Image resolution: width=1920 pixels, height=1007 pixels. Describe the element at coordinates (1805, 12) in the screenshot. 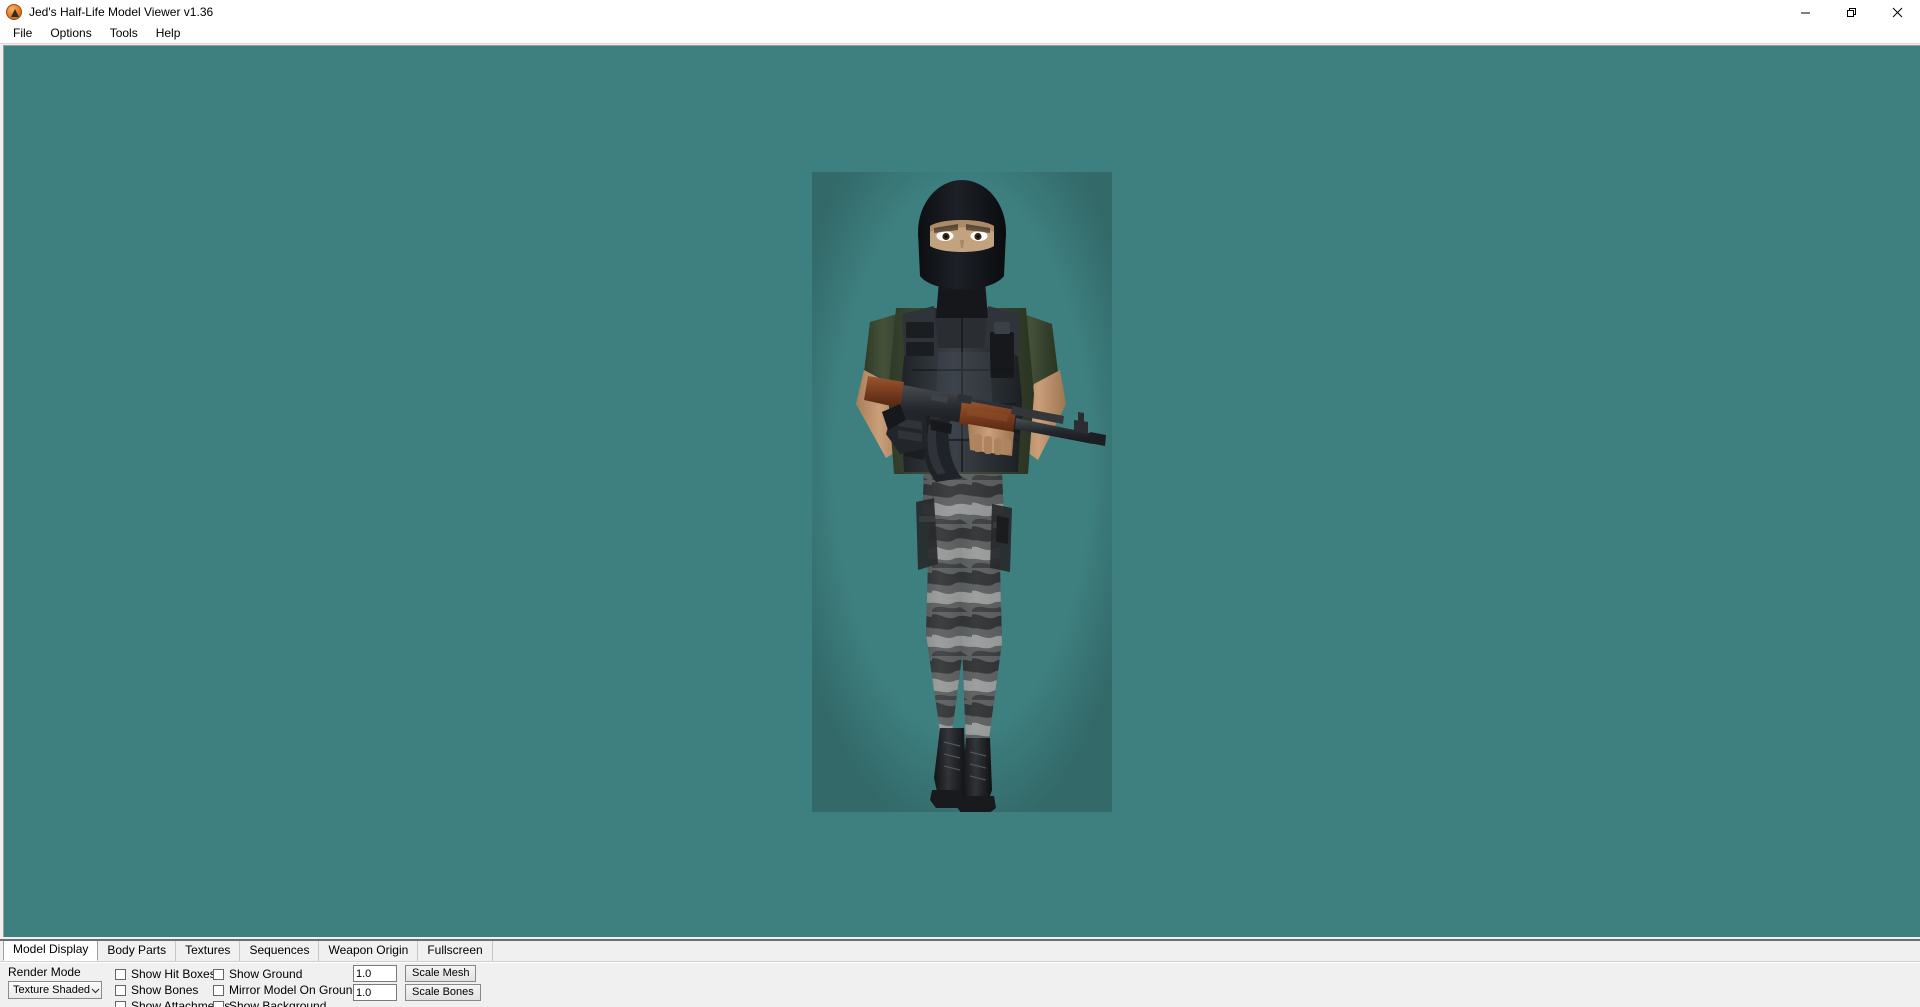

I see `minimize-icon` at that location.